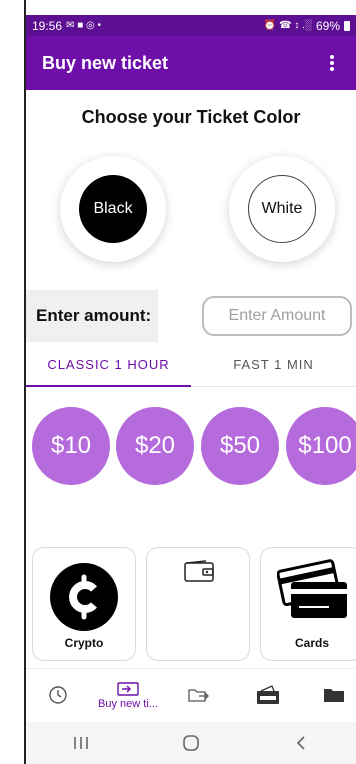 This screenshot has height=764, width=356. I want to click on black-color-button: Black, so click(113, 209).